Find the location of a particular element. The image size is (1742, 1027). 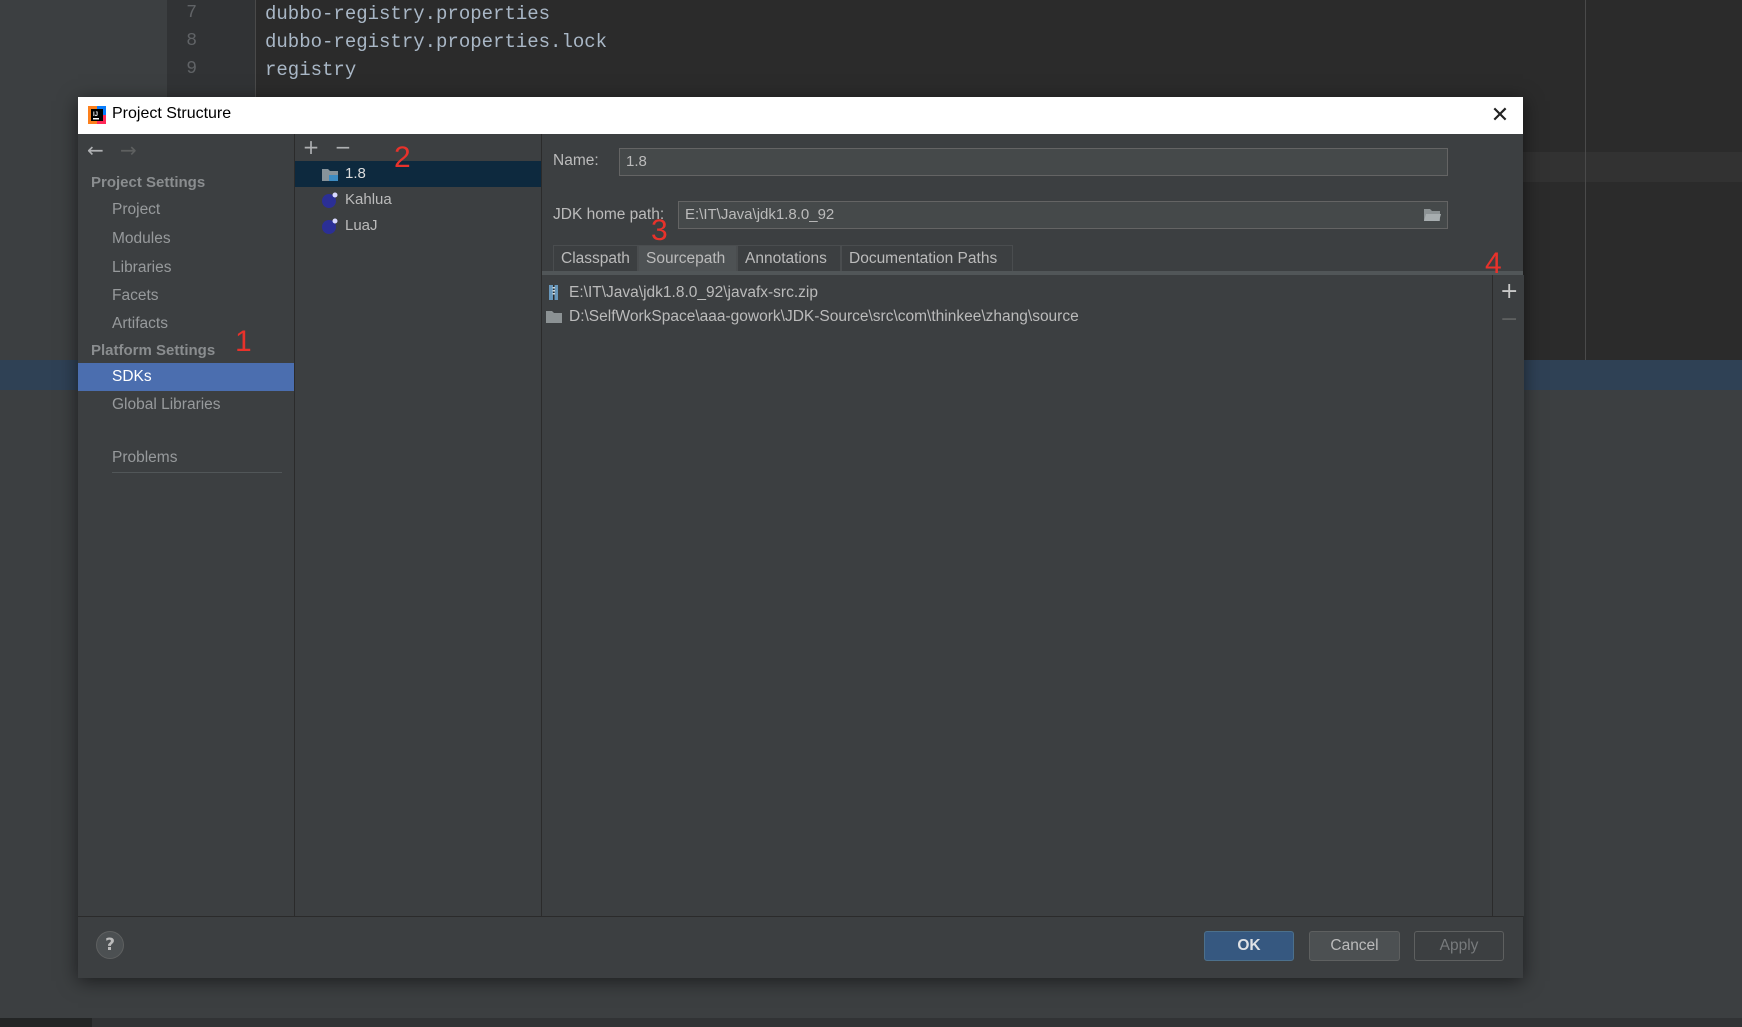

current-line-highlight is located at coordinates (1632, 167).